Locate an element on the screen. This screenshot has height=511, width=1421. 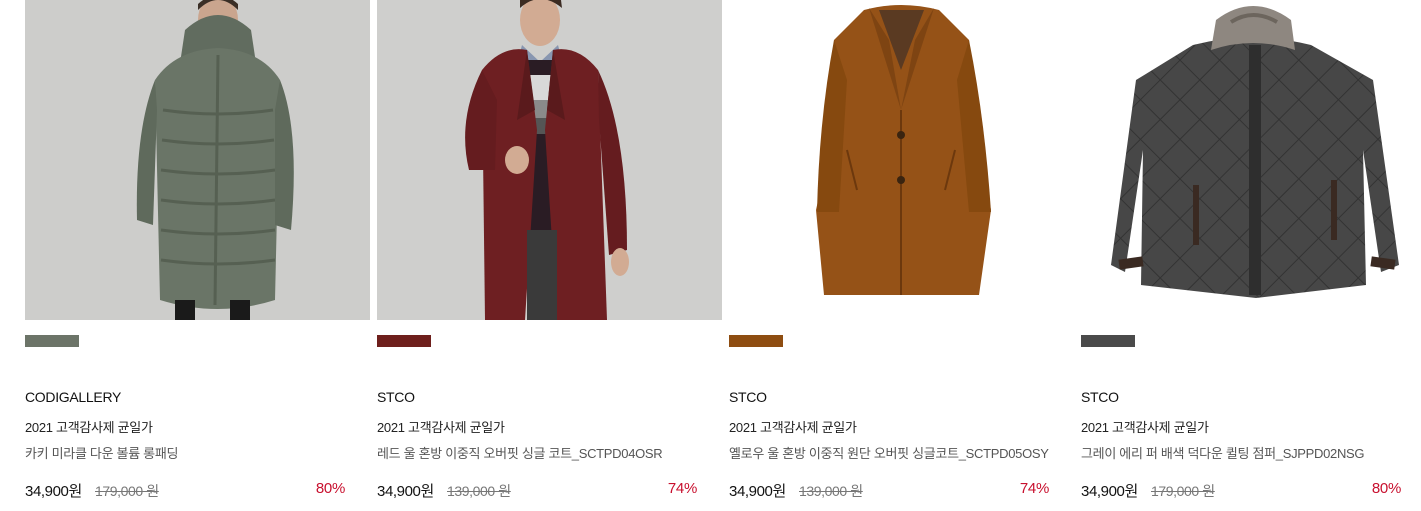
product-name: 카키 미라클 다운 볼륨 롱패딩 is located at coordinates (101, 452).